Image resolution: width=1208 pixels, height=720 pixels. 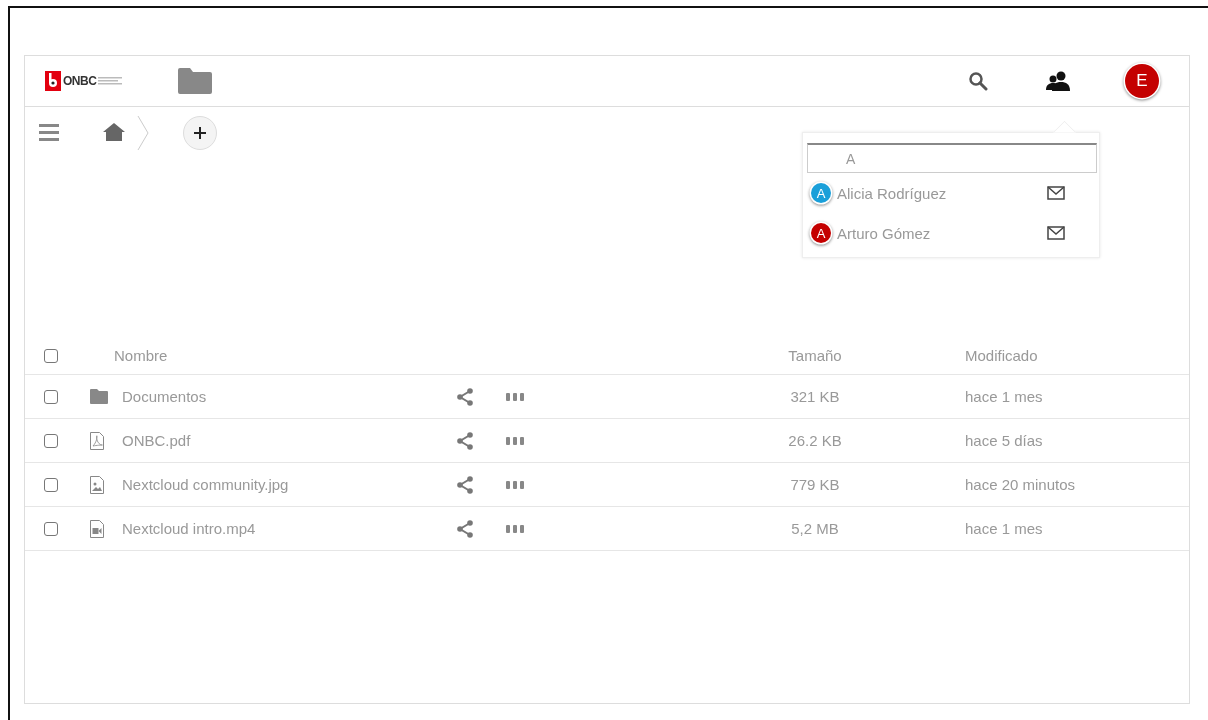 I want to click on file-name: Documentos, so click(x=289, y=396).